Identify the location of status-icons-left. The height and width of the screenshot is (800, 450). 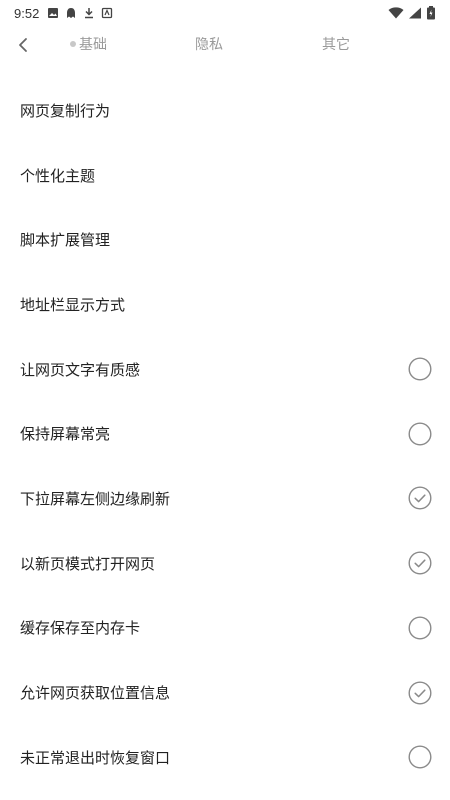
(80, 13).